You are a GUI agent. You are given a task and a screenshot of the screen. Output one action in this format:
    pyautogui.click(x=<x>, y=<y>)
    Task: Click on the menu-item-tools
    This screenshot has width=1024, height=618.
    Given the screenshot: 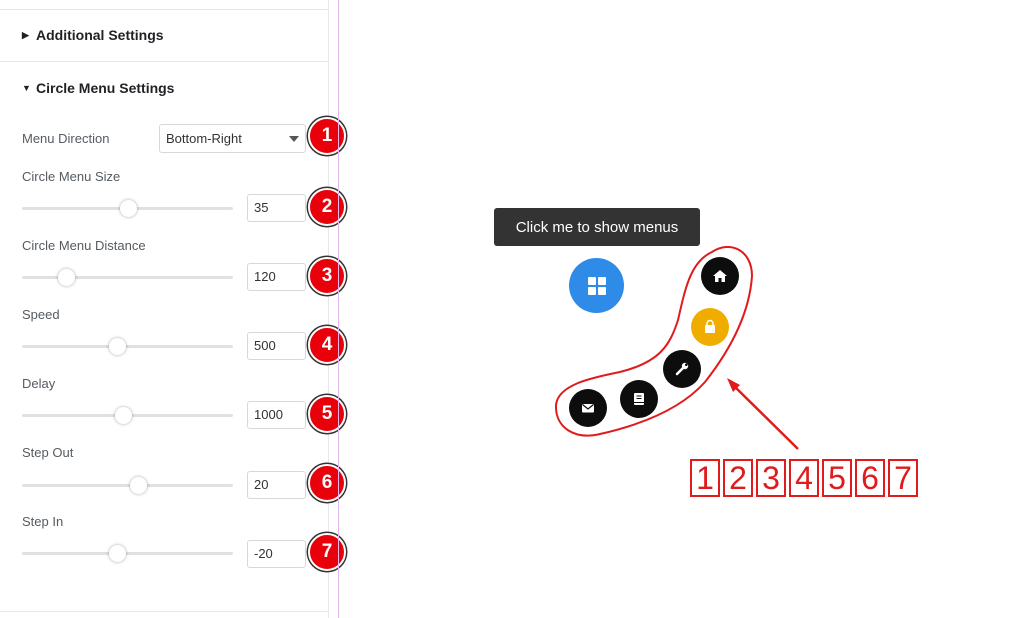 What is the action you would take?
    pyautogui.click(x=682, y=369)
    